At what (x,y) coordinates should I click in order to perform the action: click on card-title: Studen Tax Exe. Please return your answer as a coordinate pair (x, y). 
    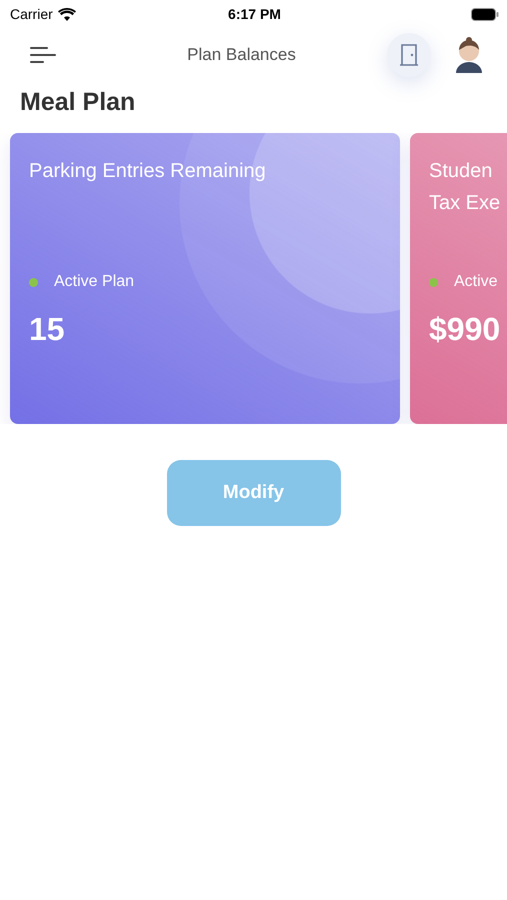
    Looking at the image, I should click on (465, 187).